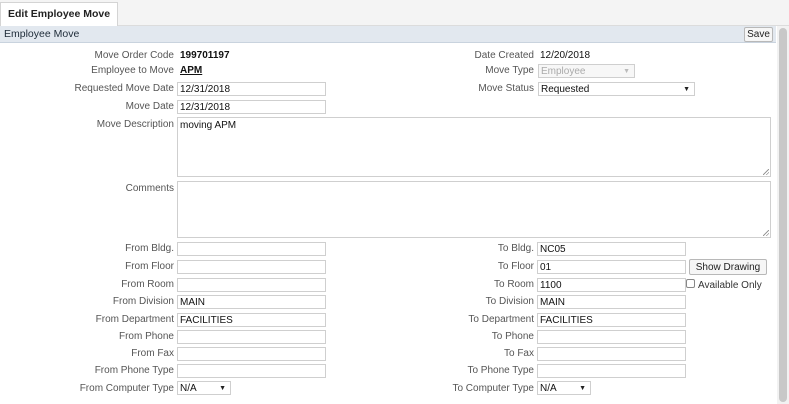 The image size is (789, 404). I want to click on to-phone-type-label: To Phone Type, so click(500, 370).